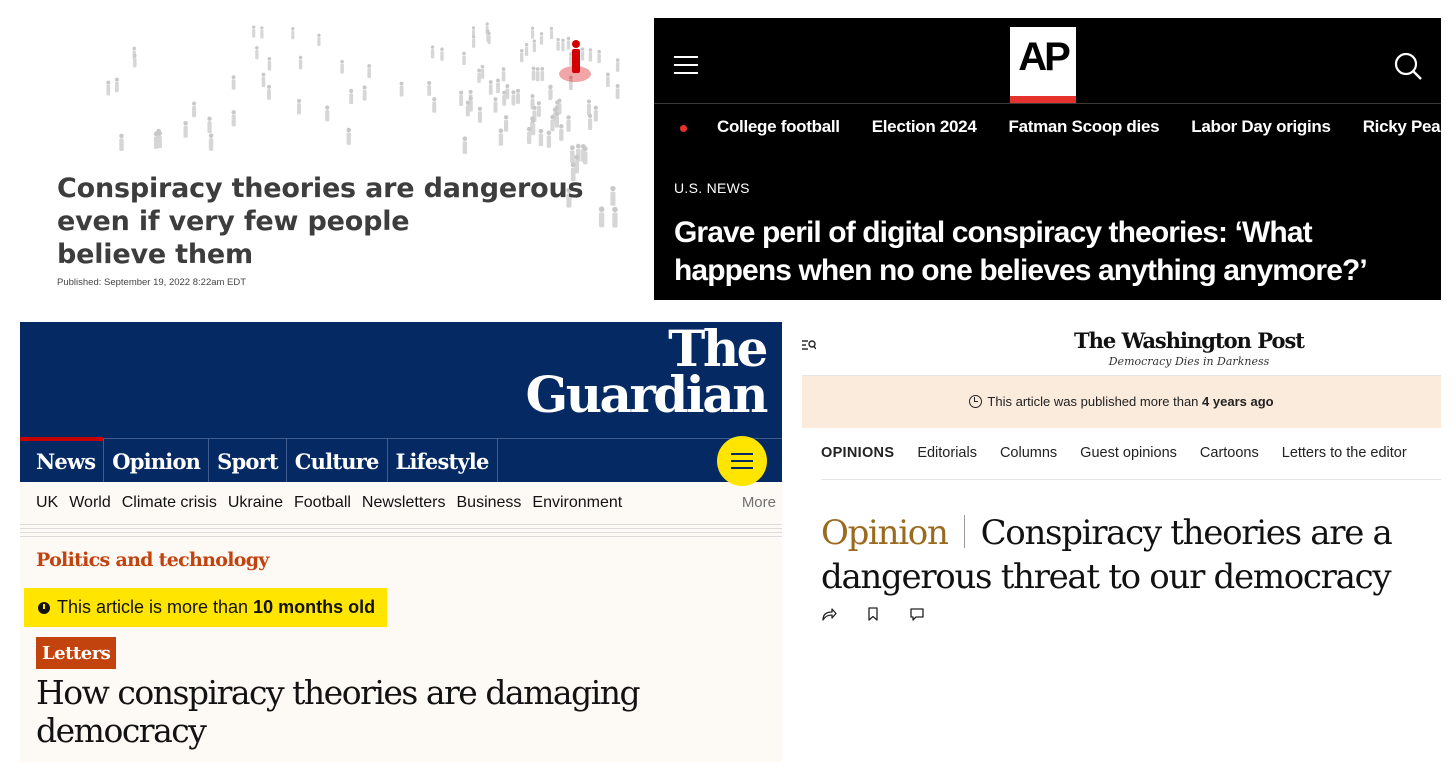 Image resolution: width=1456 pixels, height=768 pixels. What do you see at coordinates (62, 459) in the screenshot?
I see `pillar-news: News` at bounding box center [62, 459].